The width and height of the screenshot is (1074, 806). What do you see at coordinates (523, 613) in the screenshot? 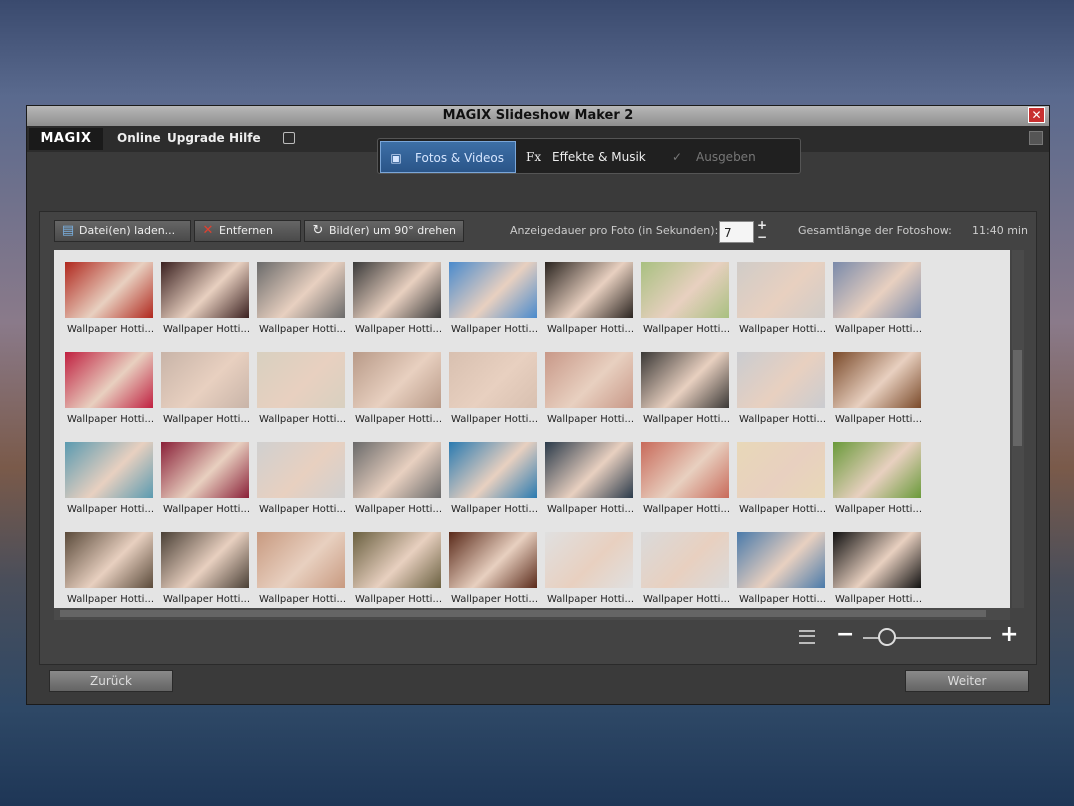
I see `horizontal-scroll-thumb` at bounding box center [523, 613].